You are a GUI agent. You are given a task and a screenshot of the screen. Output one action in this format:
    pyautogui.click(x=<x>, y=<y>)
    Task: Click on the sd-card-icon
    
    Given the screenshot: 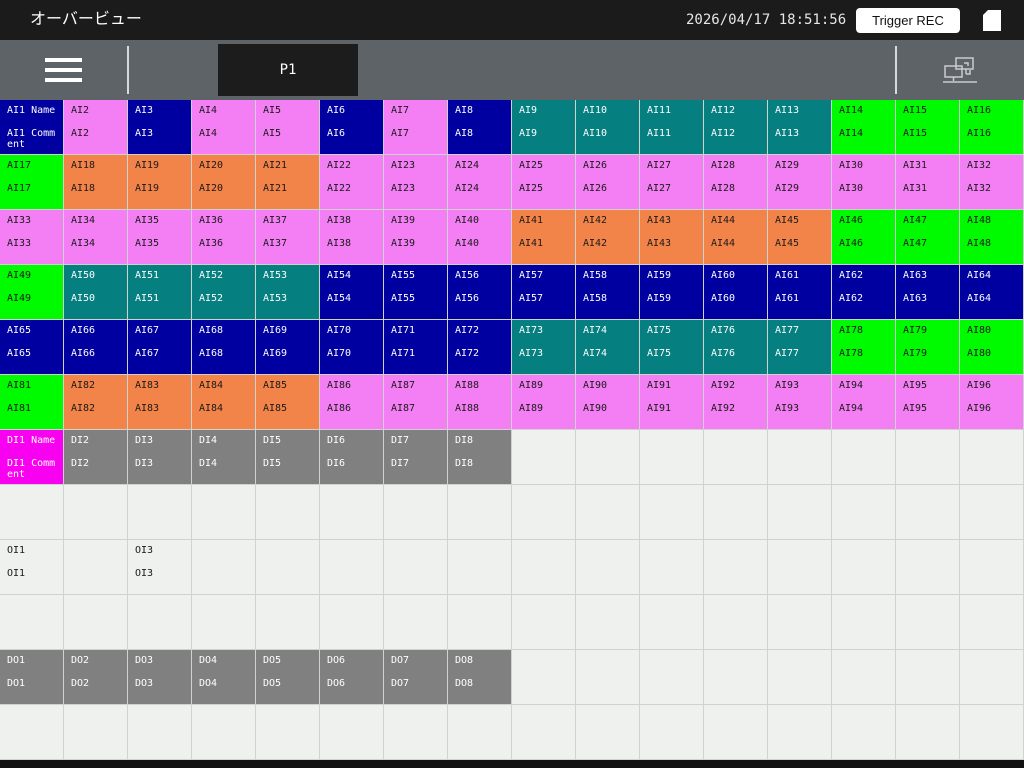 What is the action you would take?
    pyautogui.click(x=992, y=20)
    